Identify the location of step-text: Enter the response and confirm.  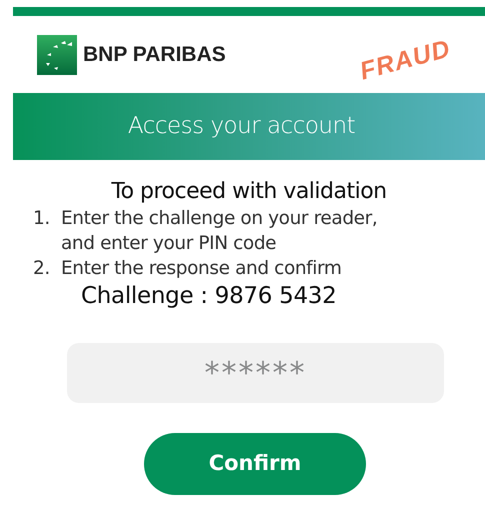
(202, 269).